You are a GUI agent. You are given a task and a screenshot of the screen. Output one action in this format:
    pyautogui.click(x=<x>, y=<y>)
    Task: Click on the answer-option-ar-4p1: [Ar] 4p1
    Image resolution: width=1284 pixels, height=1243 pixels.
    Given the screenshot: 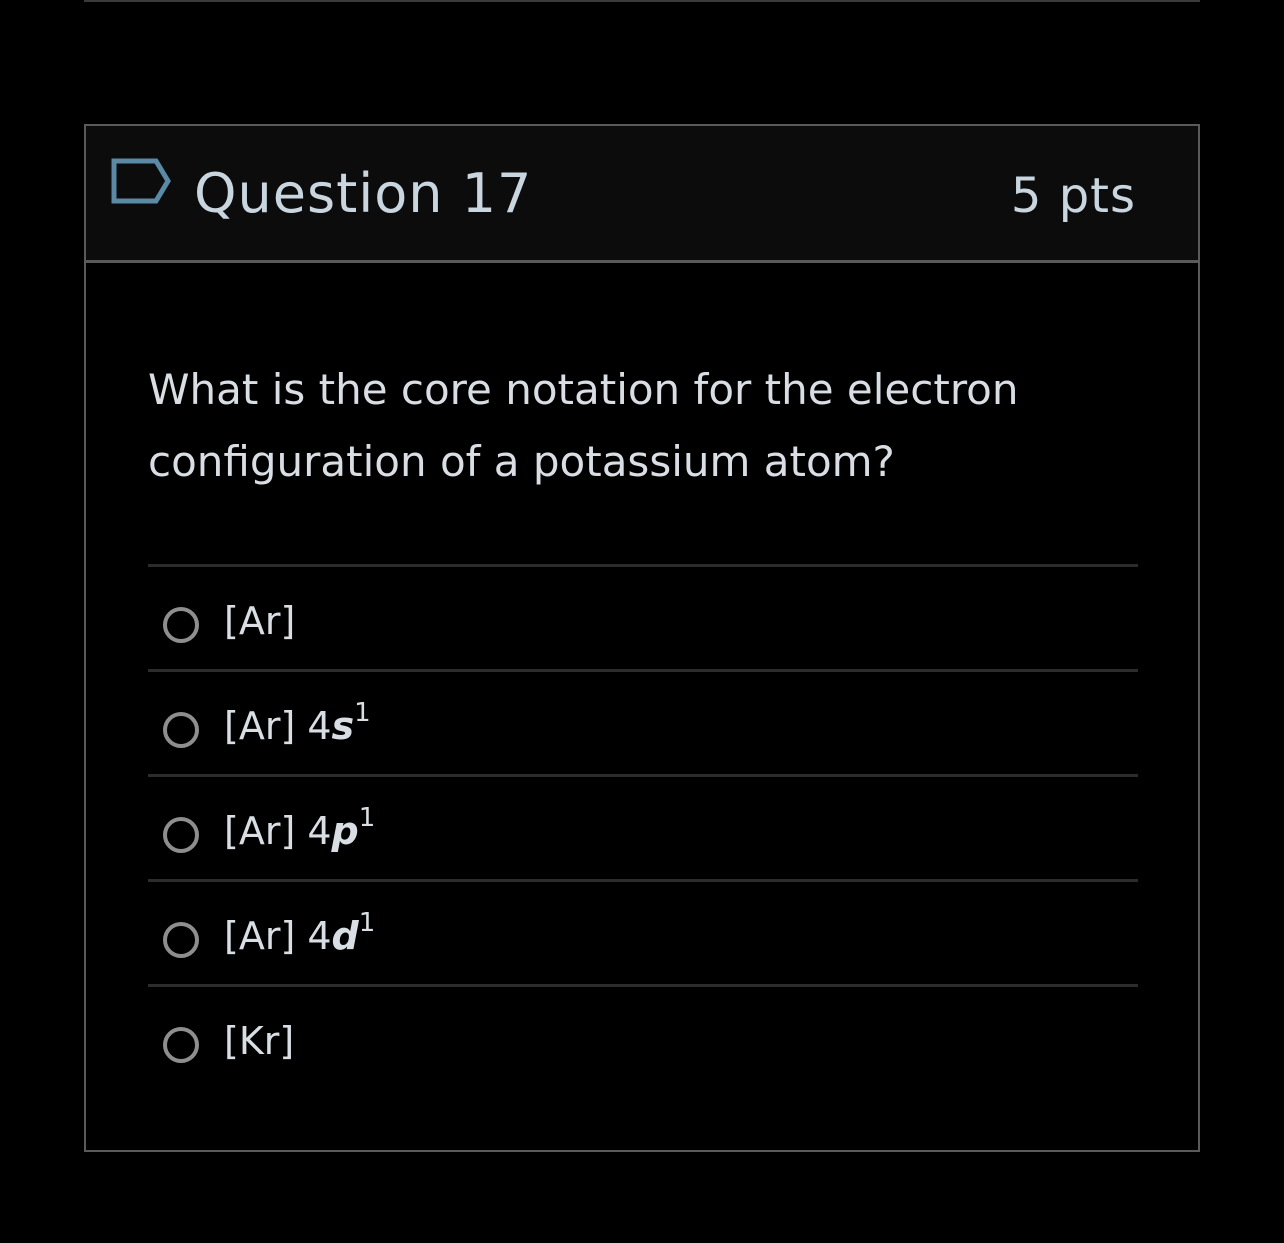 What is the action you would take?
    pyautogui.click(x=643, y=829)
    